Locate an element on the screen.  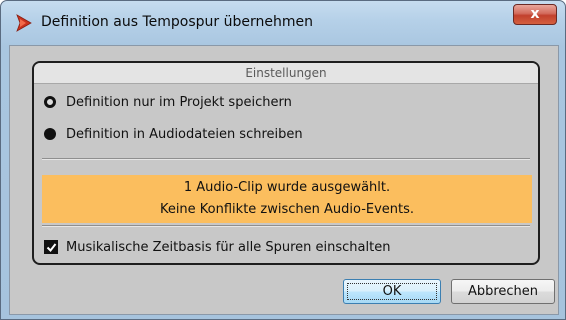
close-icon: x is located at coordinates (535, 14).